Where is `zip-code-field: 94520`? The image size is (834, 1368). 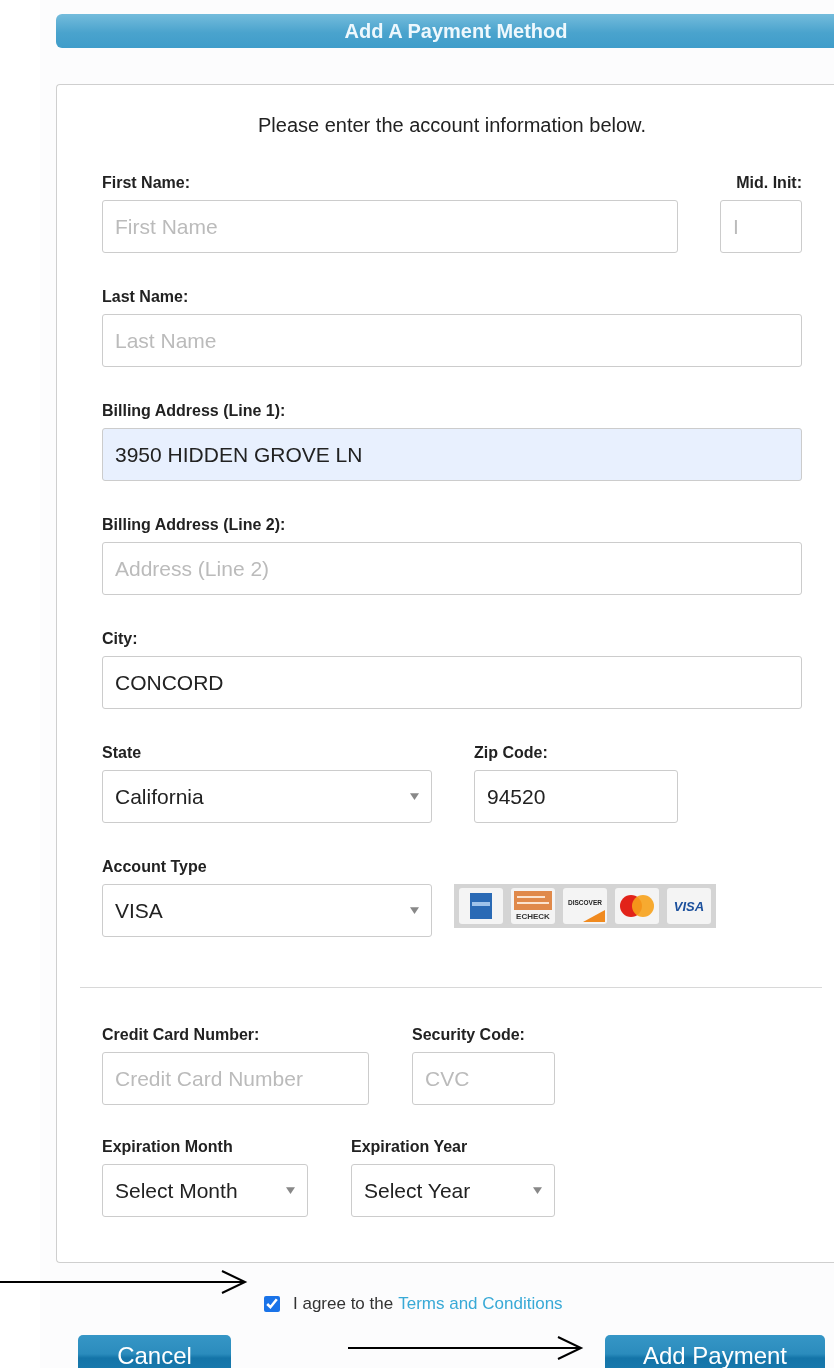
zip-code-field: 94520 is located at coordinates (576, 796).